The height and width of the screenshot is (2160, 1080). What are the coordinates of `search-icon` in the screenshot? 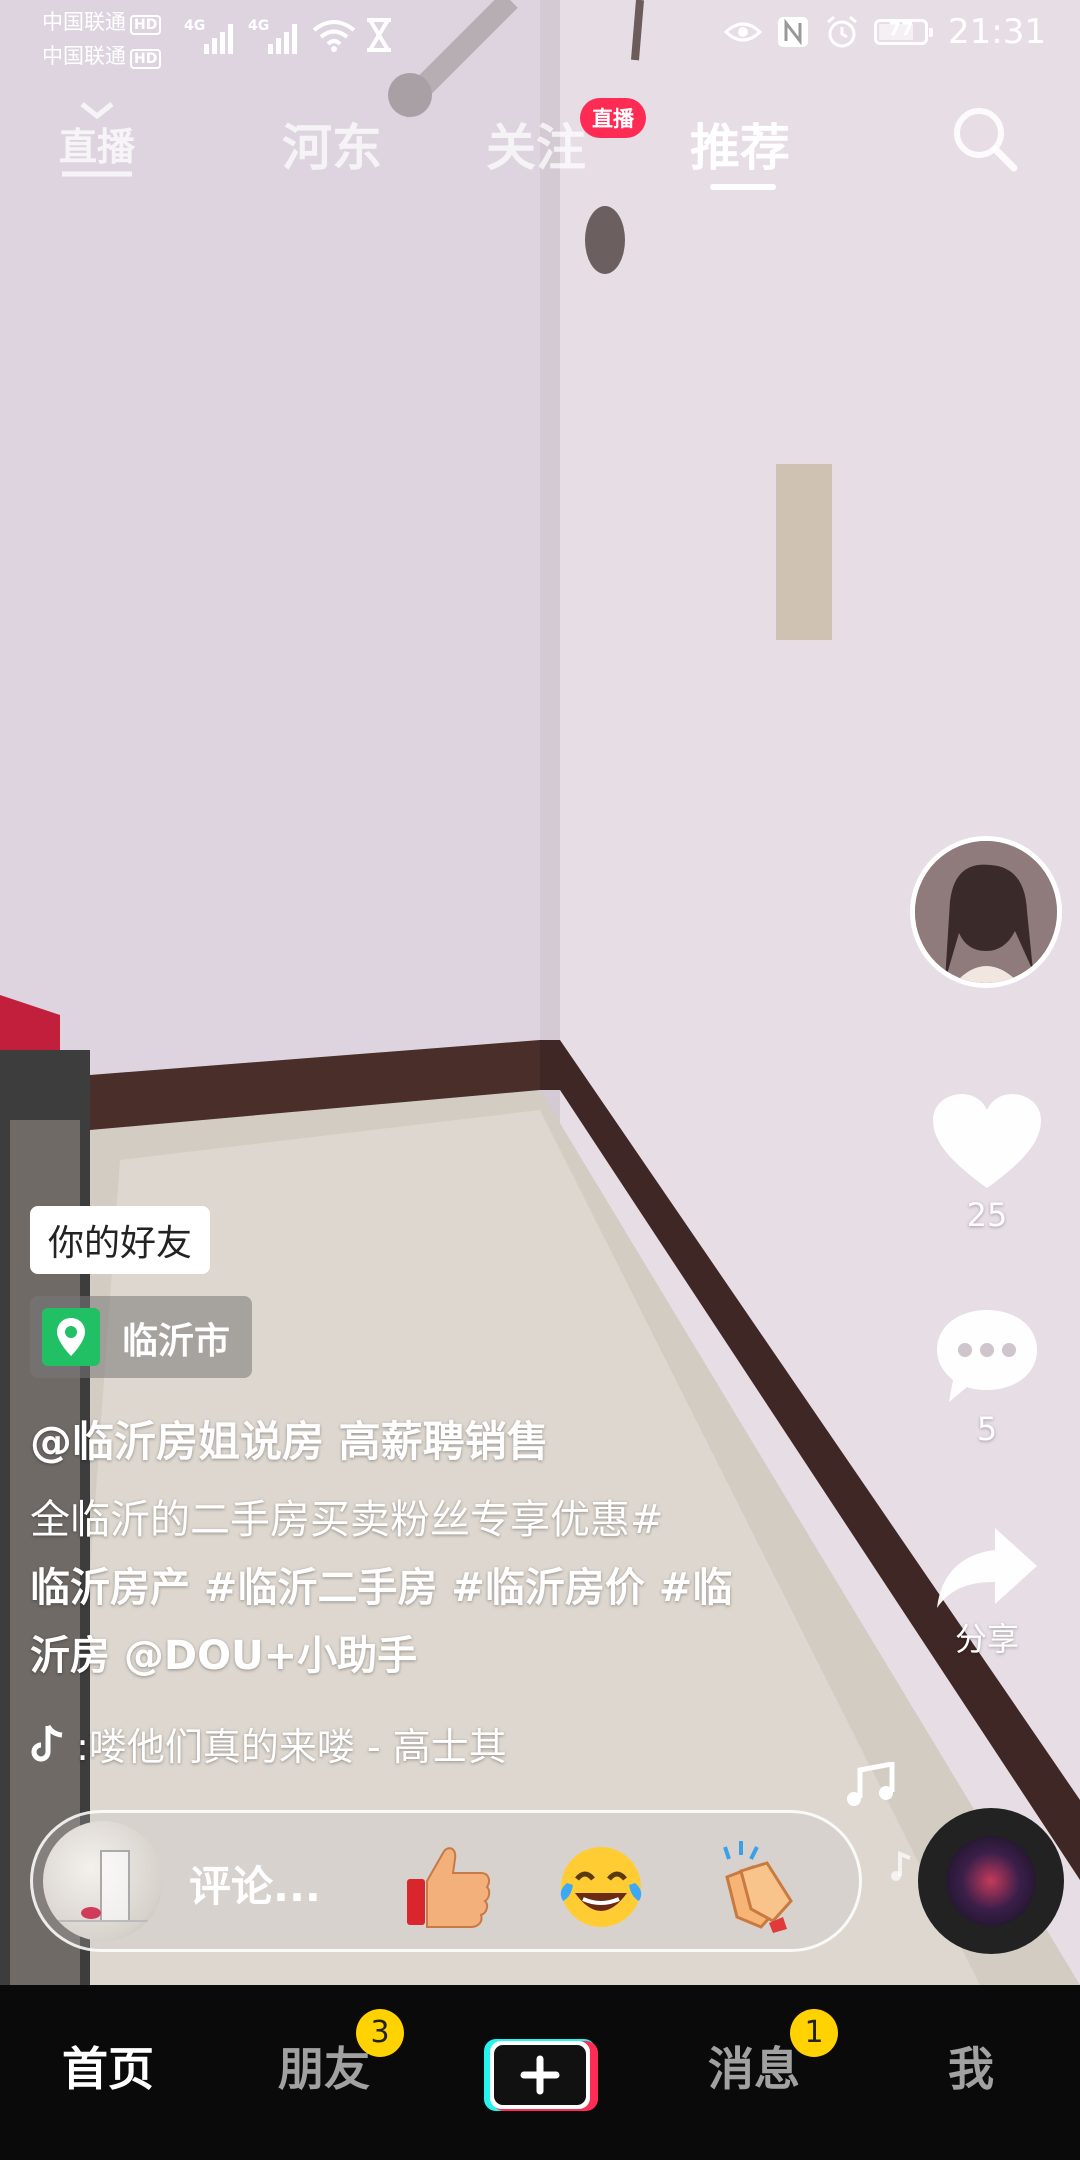 It's located at (986, 140).